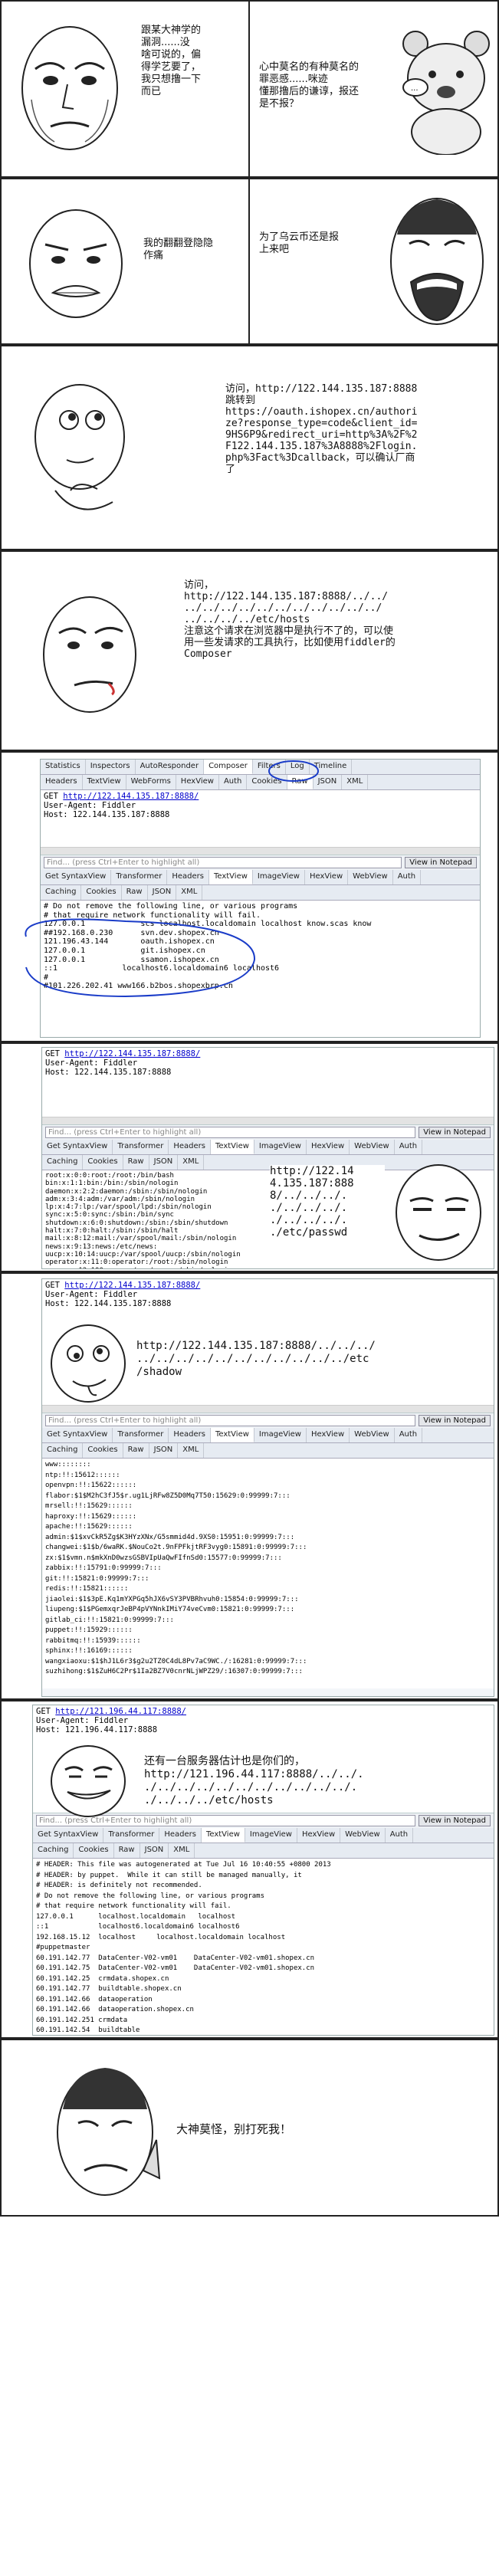 This screenshot has width=499, height=2576. What do you see at coordinates (64, 767) in the screenshot?
I see `tab-statistics: Statistics` at bounding box center [64, 767].